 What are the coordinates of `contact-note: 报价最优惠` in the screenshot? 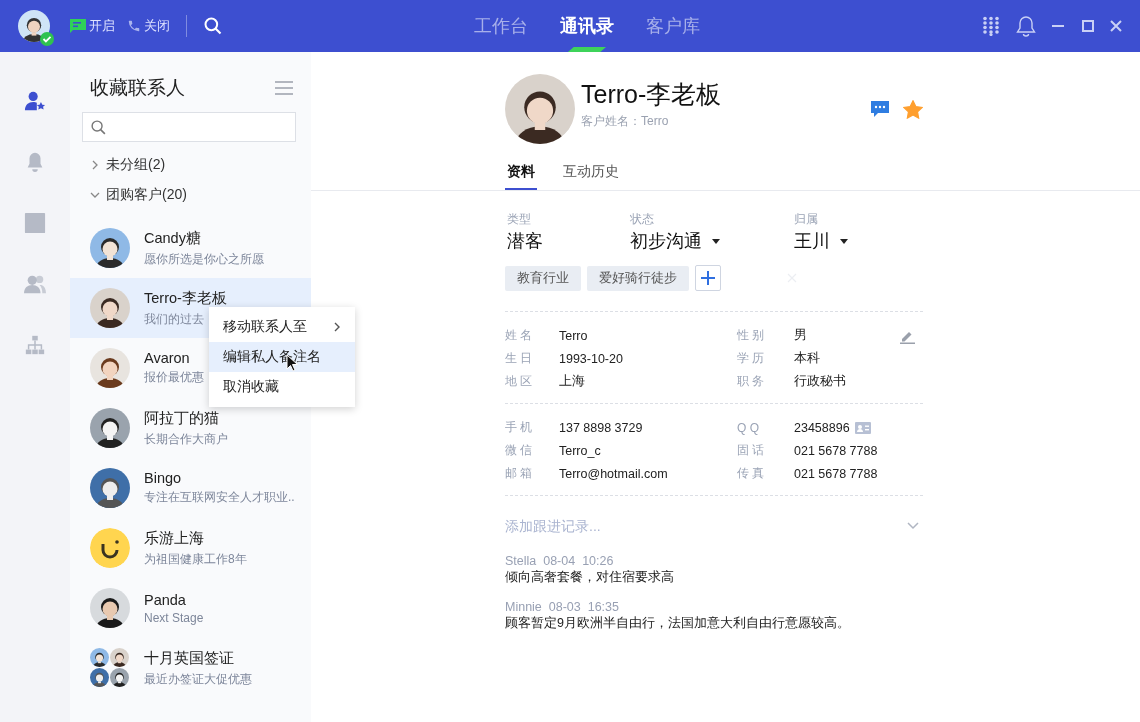 It's located at (174, 377).